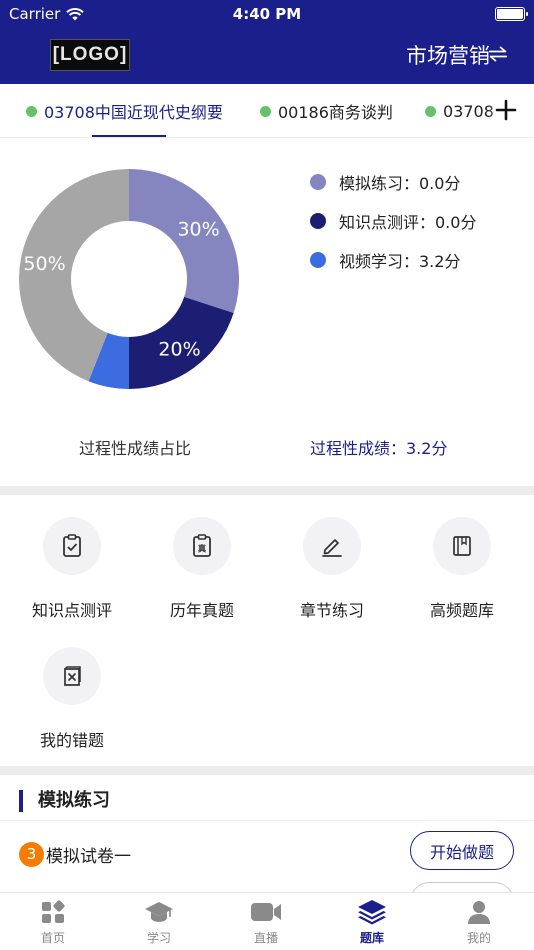  I want to click on start-exam-button: 开始做题, so click(462, 850).